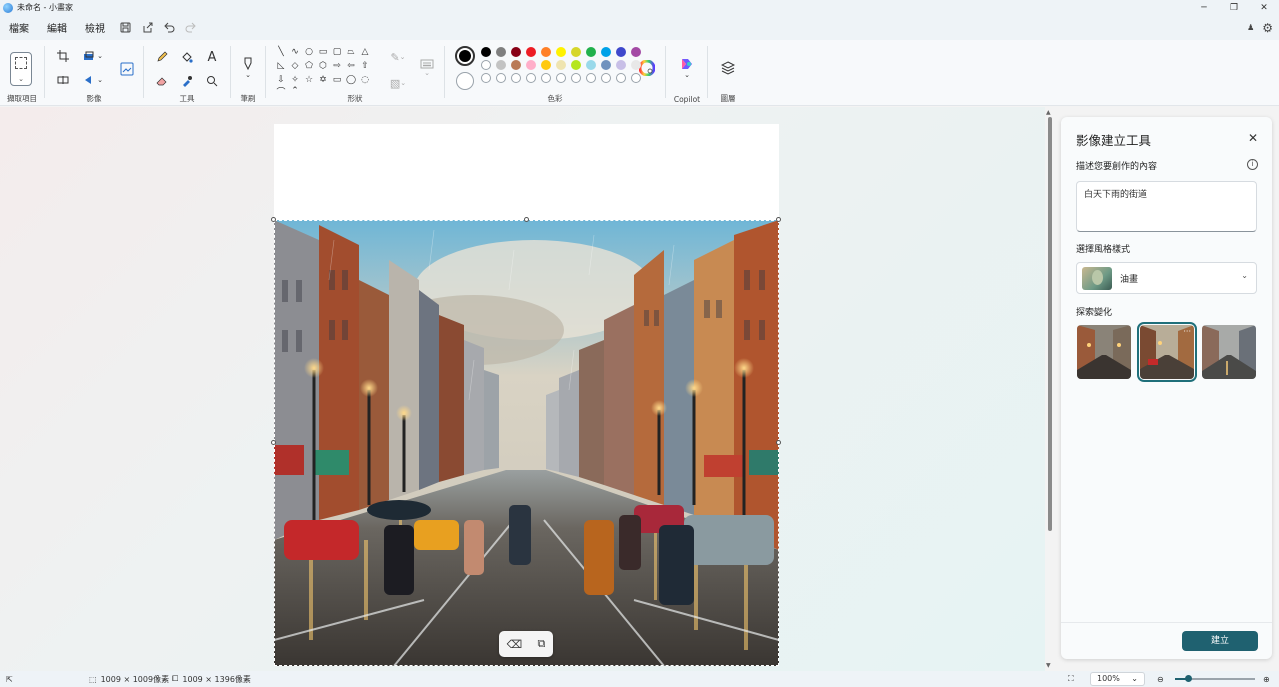  Describe the element at coordinates (93, 56) in the screenshot. I see `resize-icon: ⌄` at that location.